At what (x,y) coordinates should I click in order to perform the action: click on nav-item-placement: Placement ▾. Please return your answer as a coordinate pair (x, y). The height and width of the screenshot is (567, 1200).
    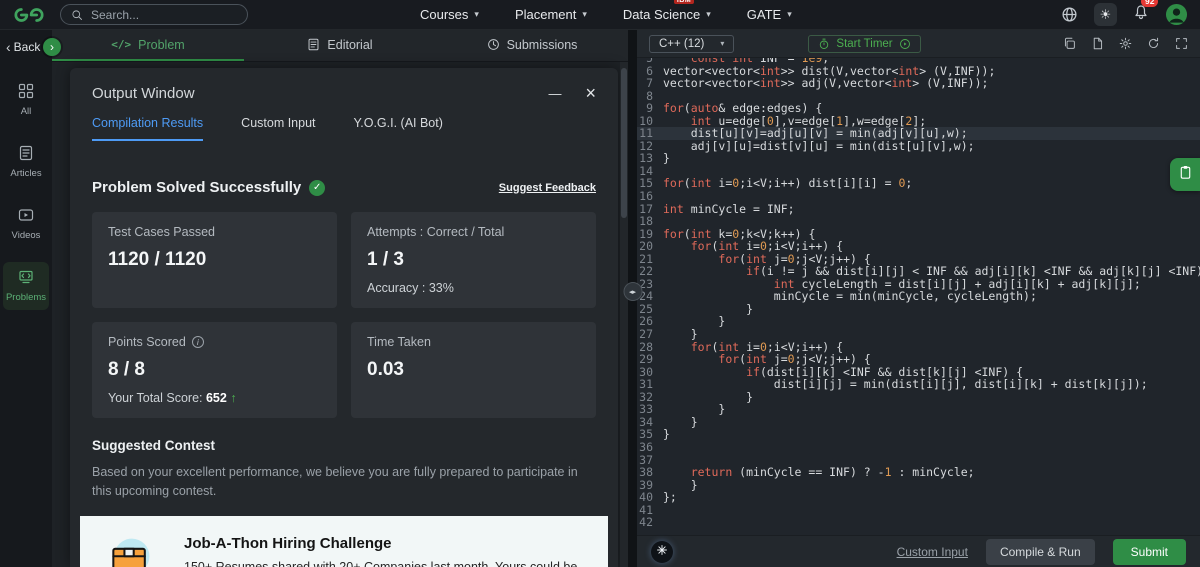
    Looking at the image, I should click on (551, 14).